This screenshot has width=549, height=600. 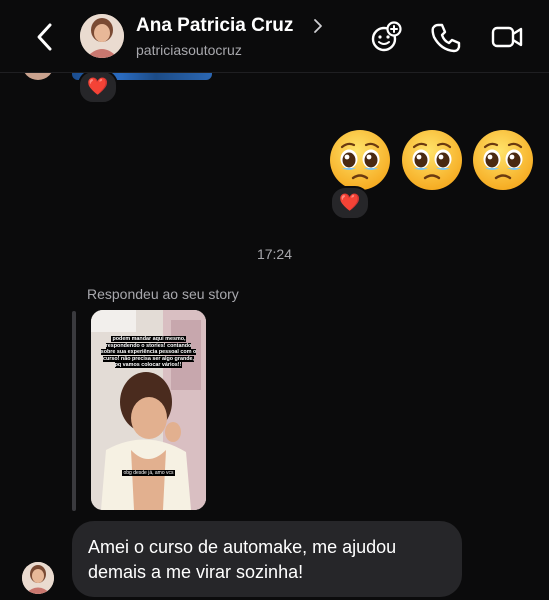 I want to click on contact-username: patriciasoutocruz, so click(x=189, y=50).